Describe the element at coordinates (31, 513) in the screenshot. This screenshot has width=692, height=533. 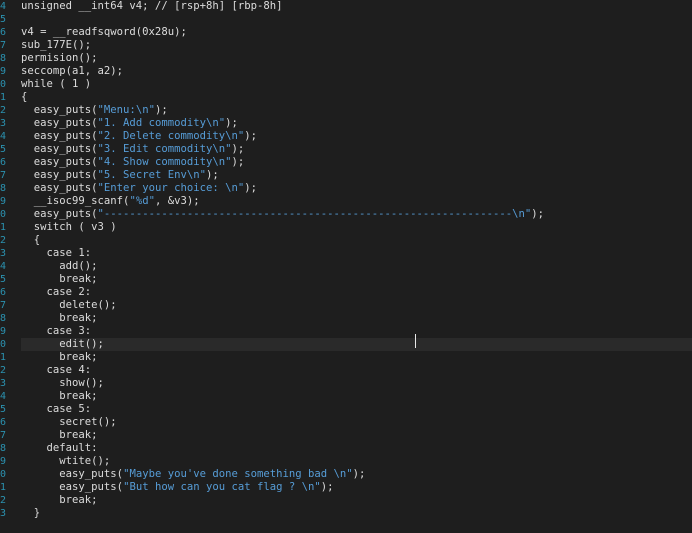
I see `code-text: }` at that location.